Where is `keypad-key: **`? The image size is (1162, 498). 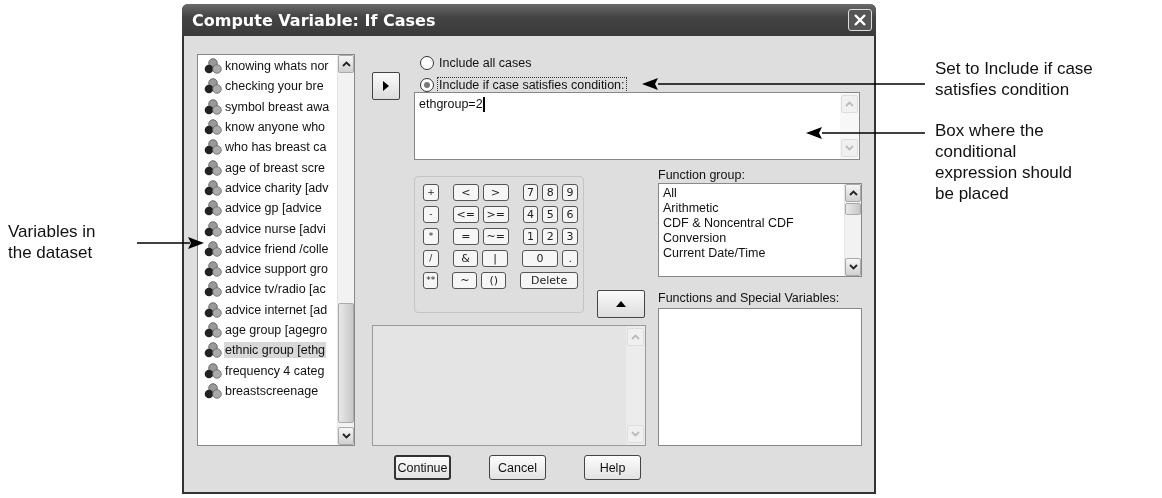
keypad-key: ** is located at coordinates (431, 280).